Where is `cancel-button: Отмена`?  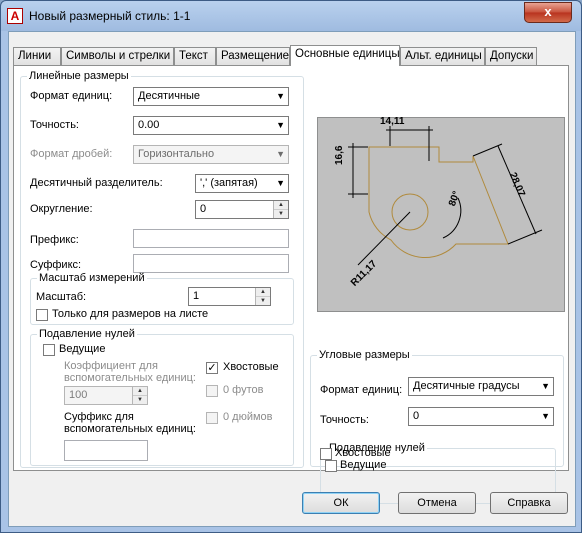
cancel-button: Отмена is located at coordinates (437, 503).